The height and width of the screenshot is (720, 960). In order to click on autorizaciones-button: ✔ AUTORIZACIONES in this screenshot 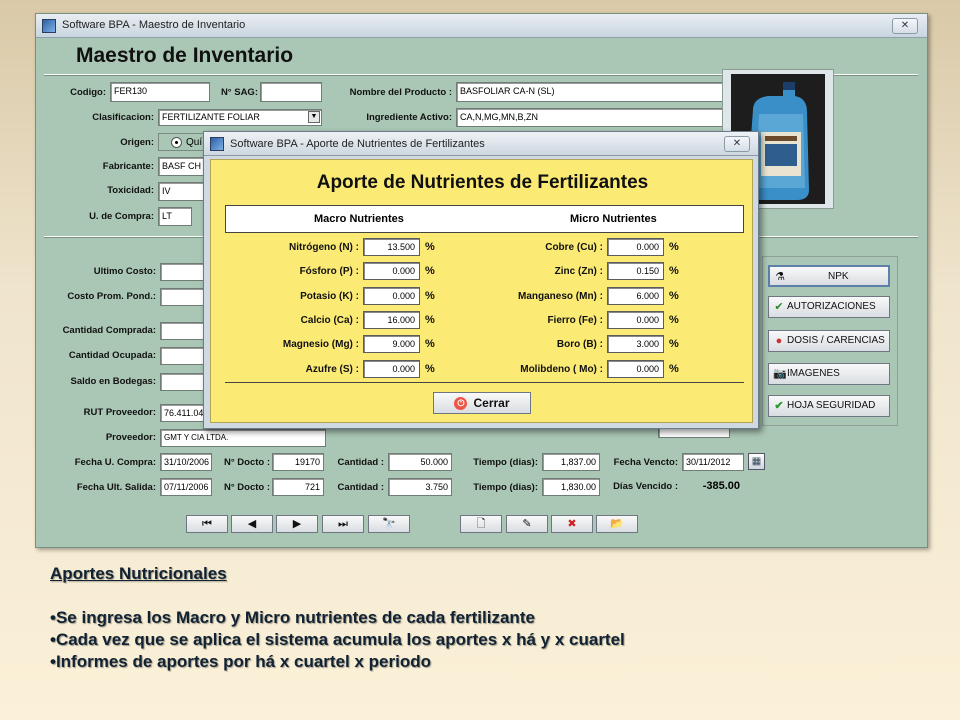, I will do `click(829, 307)`.